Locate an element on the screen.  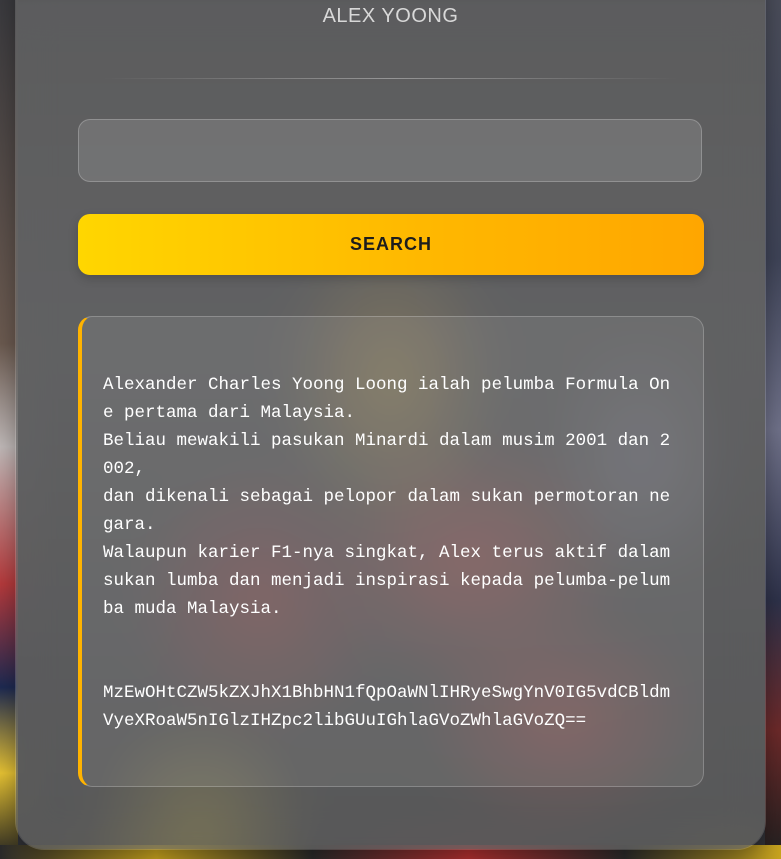
page-title: ALEX YOONG is located at coordinates (390, 16).